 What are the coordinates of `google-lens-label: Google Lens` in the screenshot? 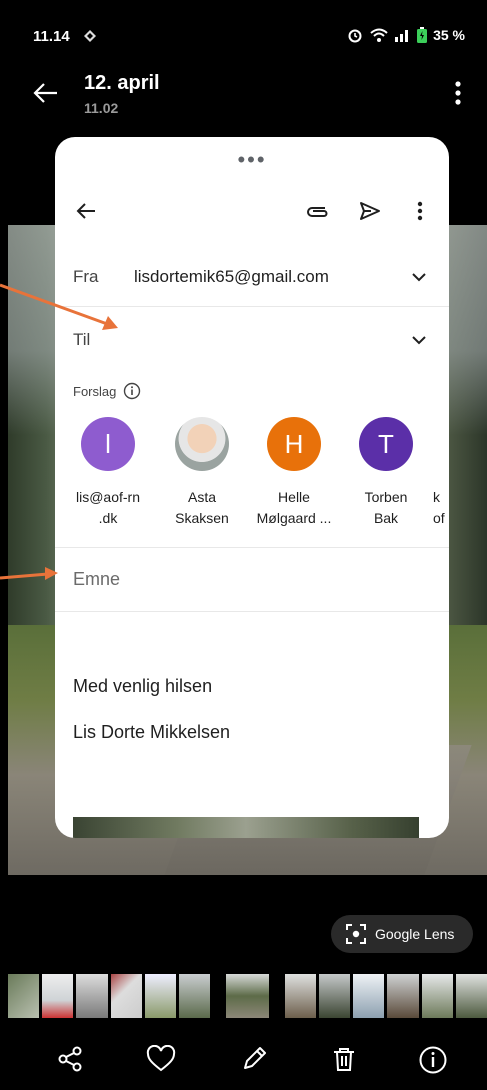 It's located at (415, 934).